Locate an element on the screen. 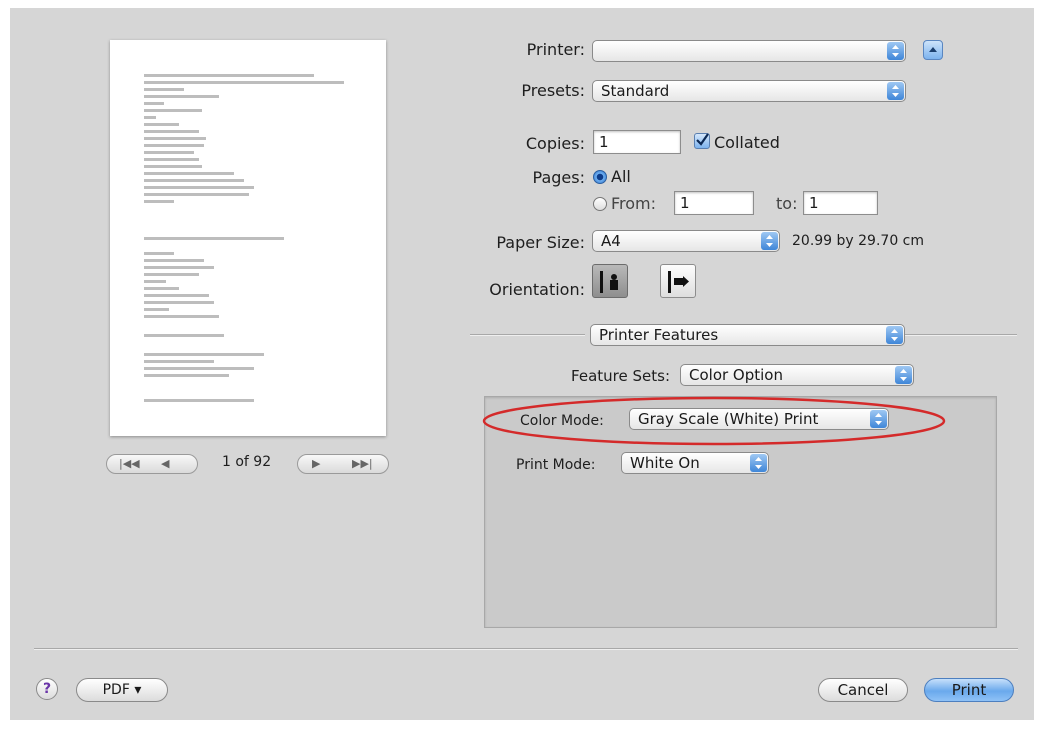 The width and height of the screenshot is (1043, 732). preview-text-block is located at coordinates (244, 240).